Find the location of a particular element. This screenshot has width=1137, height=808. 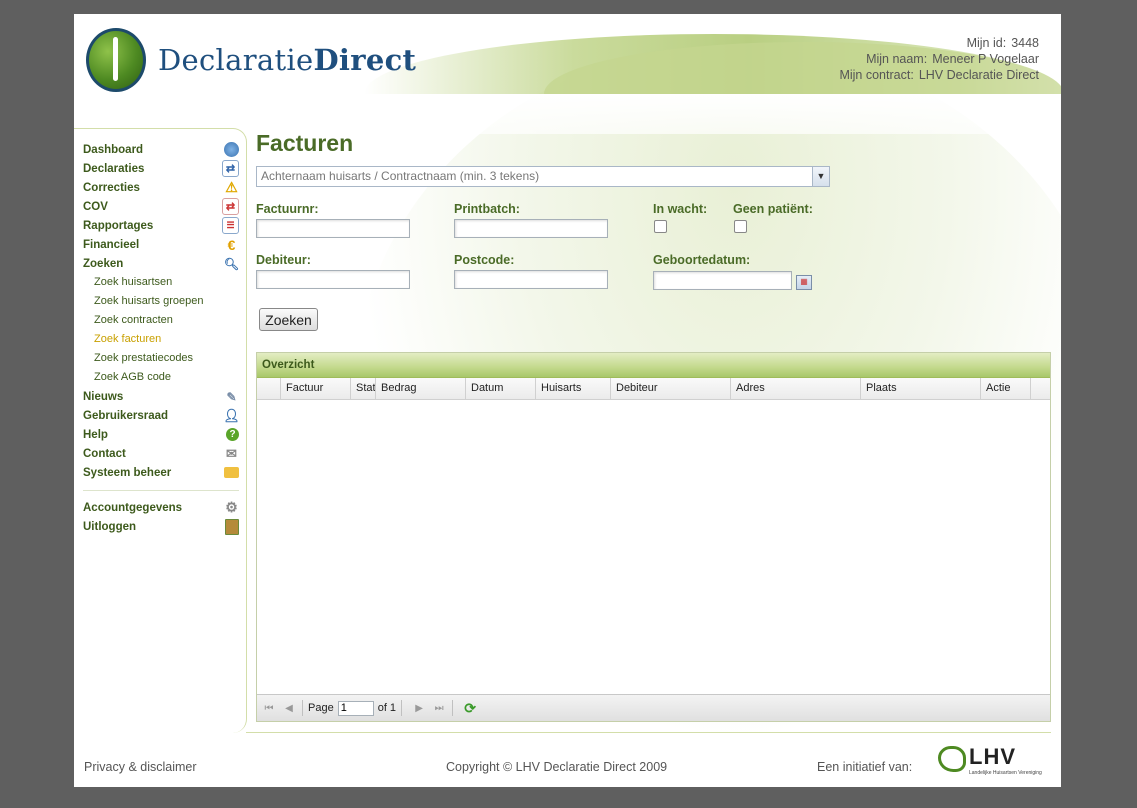

user-name-label: Mijn naam: is located at coordinates (897, 59).